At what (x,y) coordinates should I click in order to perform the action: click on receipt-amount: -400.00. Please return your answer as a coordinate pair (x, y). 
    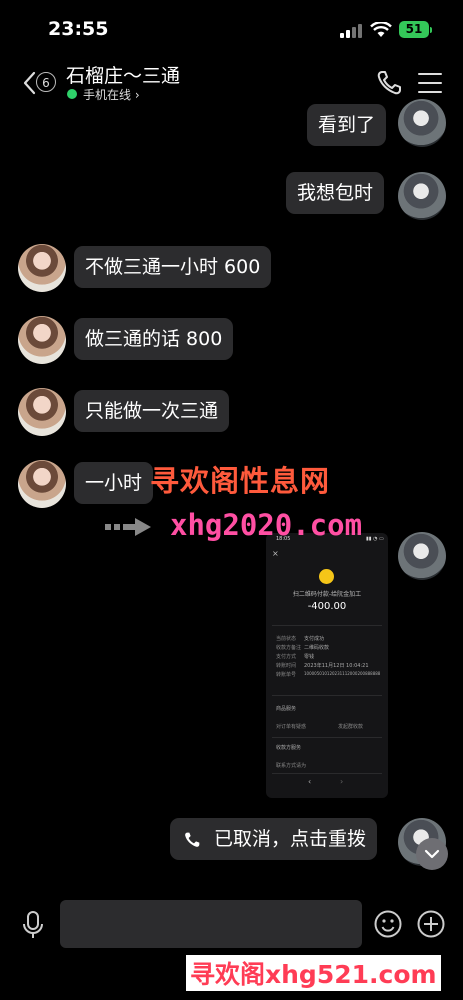
    Looking at the image, I should click on (327, 606).